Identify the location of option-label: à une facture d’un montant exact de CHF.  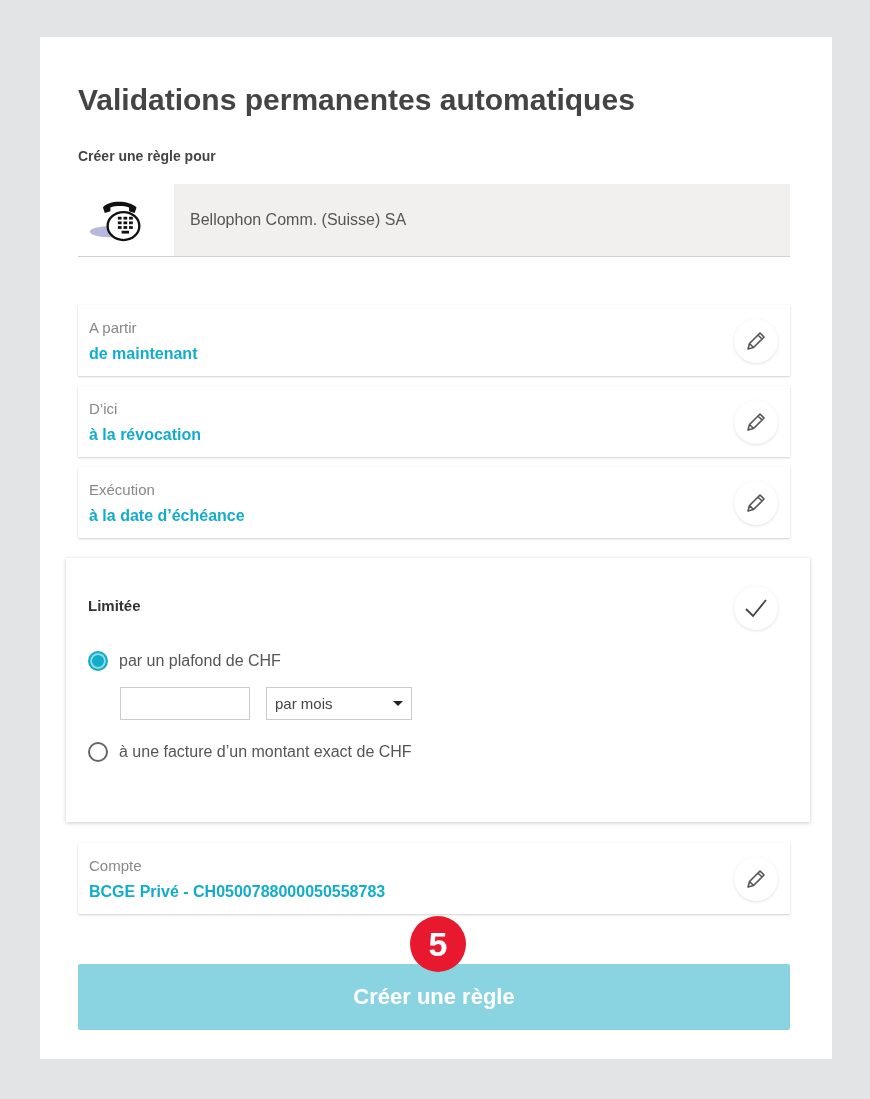
(265, 752).